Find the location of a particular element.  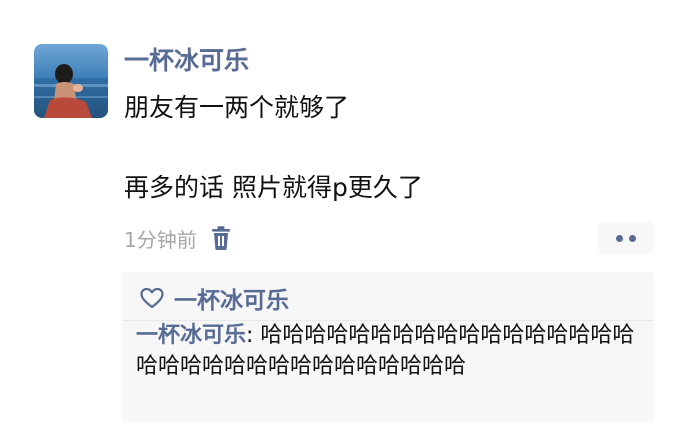

post-text-blank-line is located at coordinates (394, 148).